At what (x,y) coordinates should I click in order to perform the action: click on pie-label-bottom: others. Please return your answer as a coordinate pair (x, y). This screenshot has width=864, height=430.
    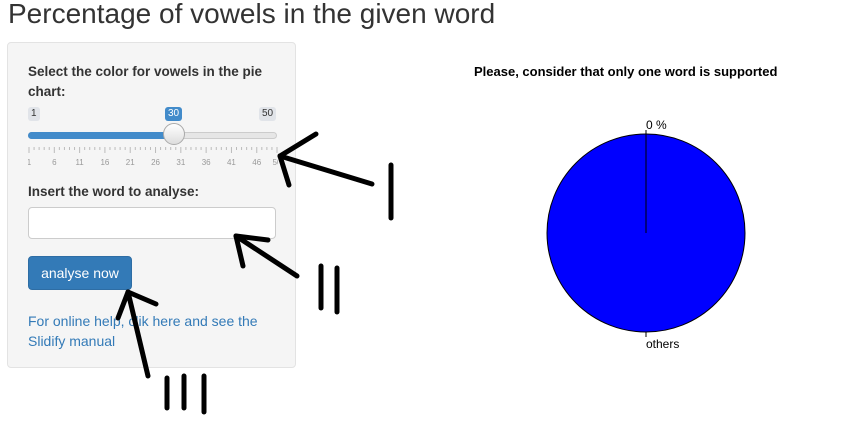
    Looking at the image, I should click on (662, 344).